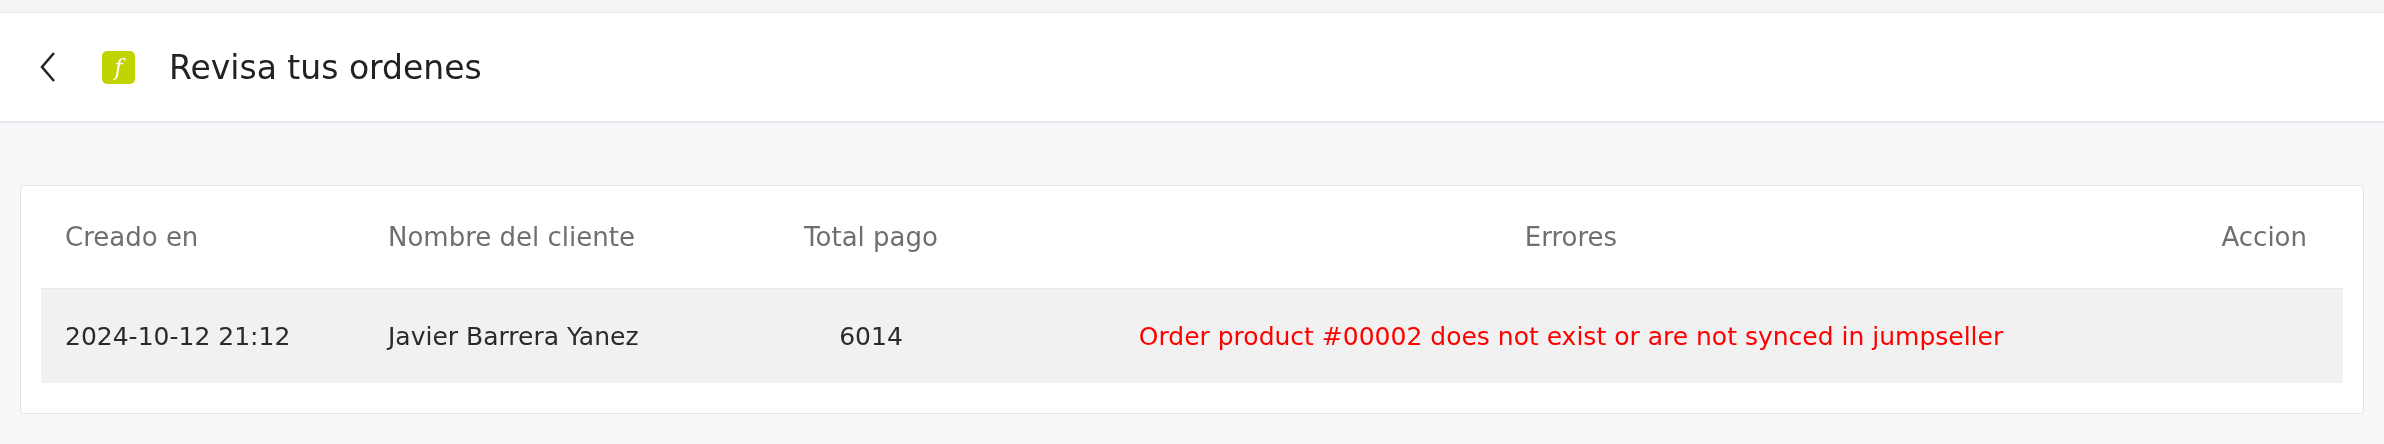 This screenshot has width=2384, height=444. Describe the element at coordinates (871, 237) in the screenshot. I see `column-header: Total pago` at that location.